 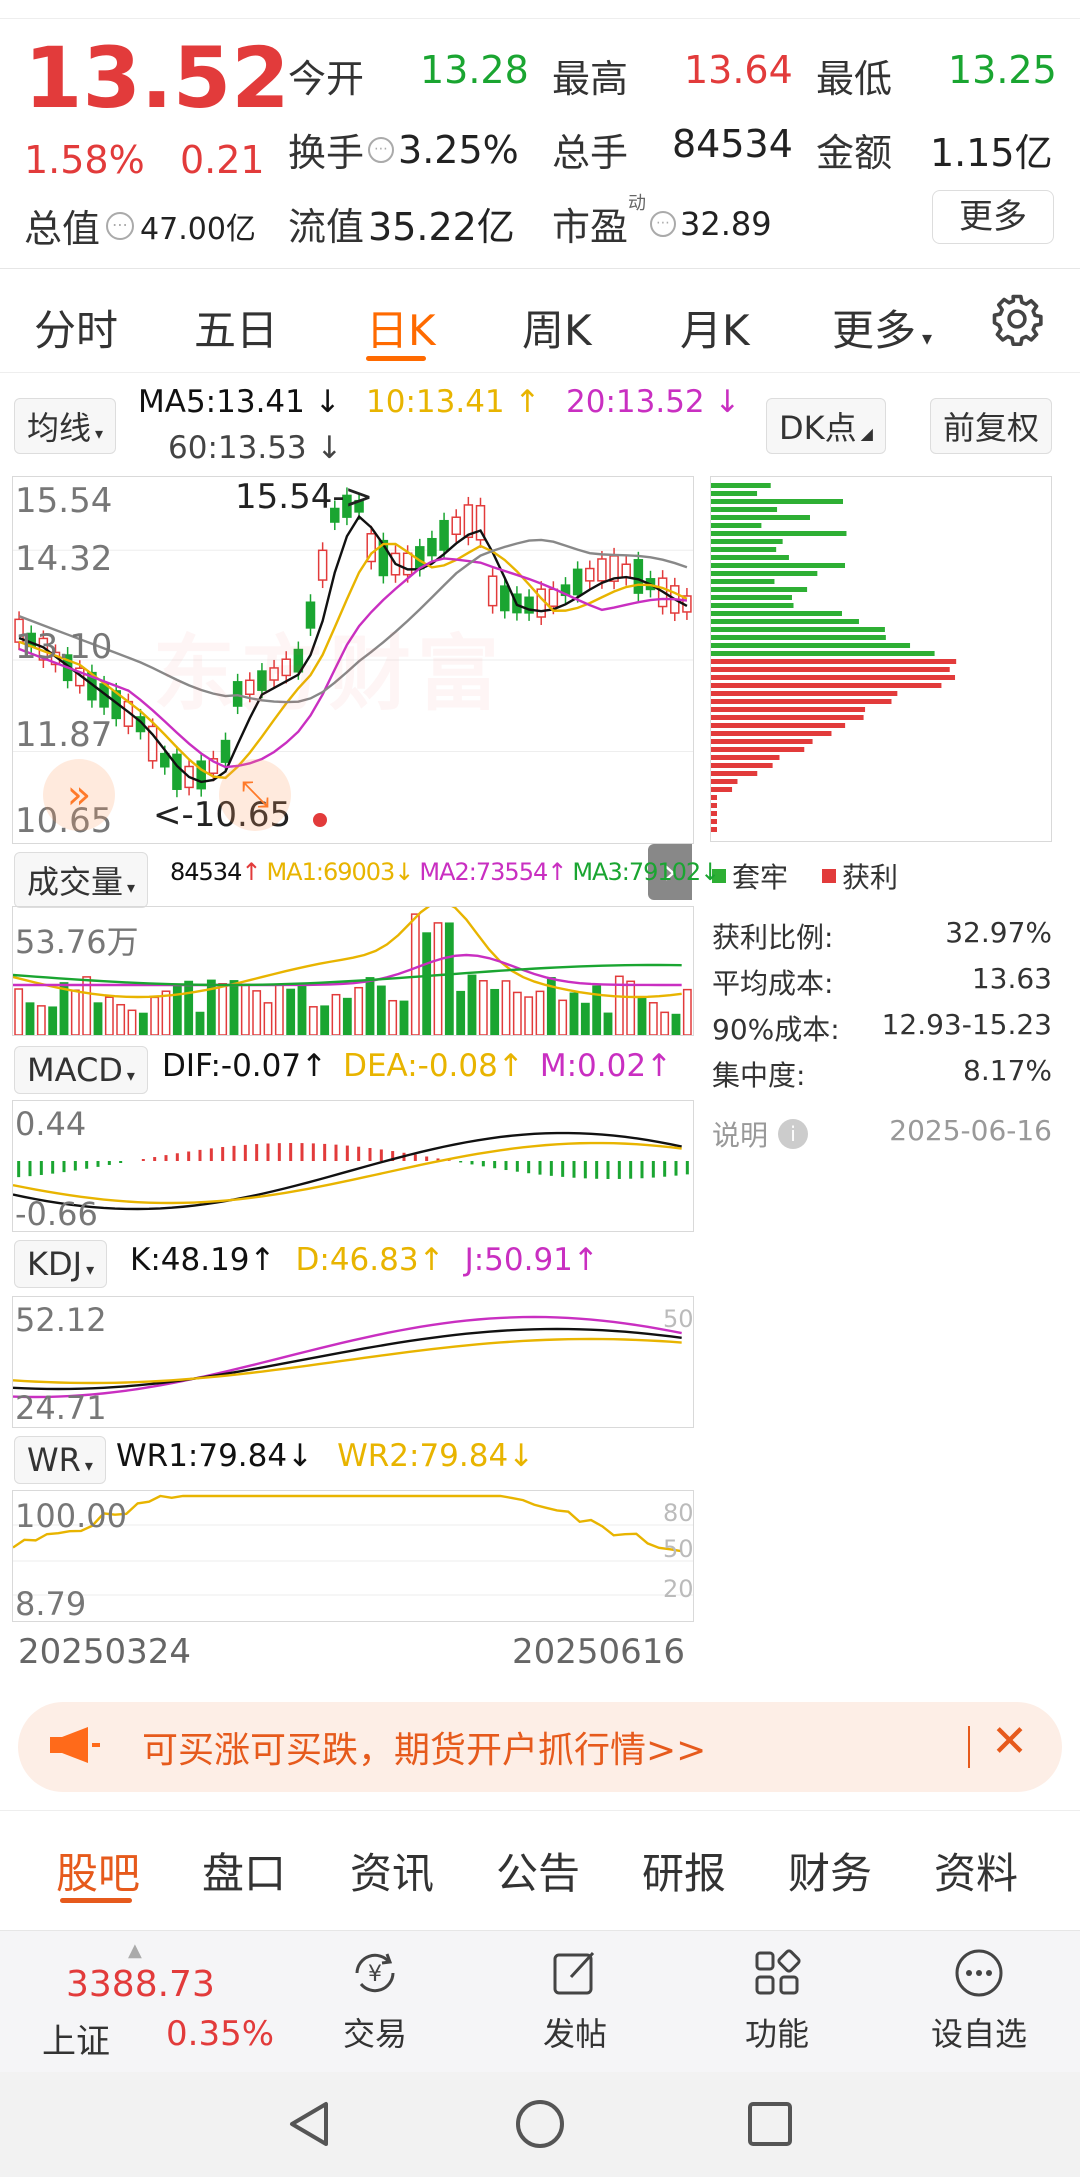 I want to click on tab-research: 研报, so click(x=684, y=1870).